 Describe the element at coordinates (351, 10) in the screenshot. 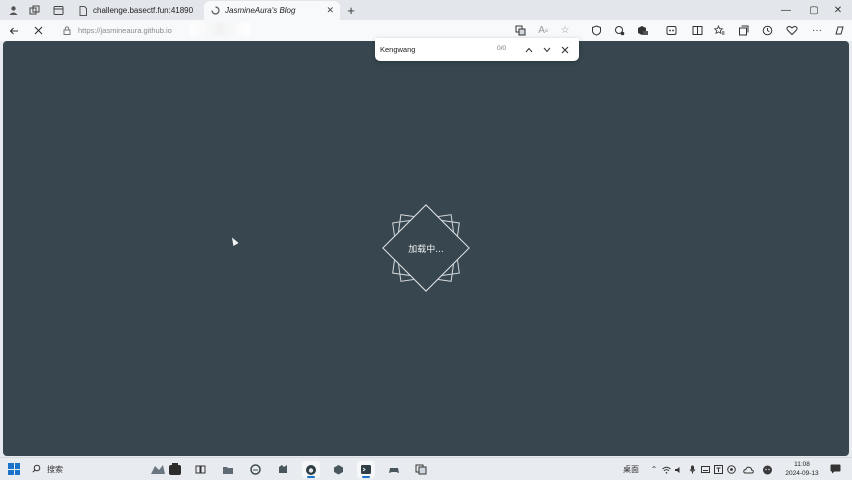

I see `new-tab-button: +` at that location.